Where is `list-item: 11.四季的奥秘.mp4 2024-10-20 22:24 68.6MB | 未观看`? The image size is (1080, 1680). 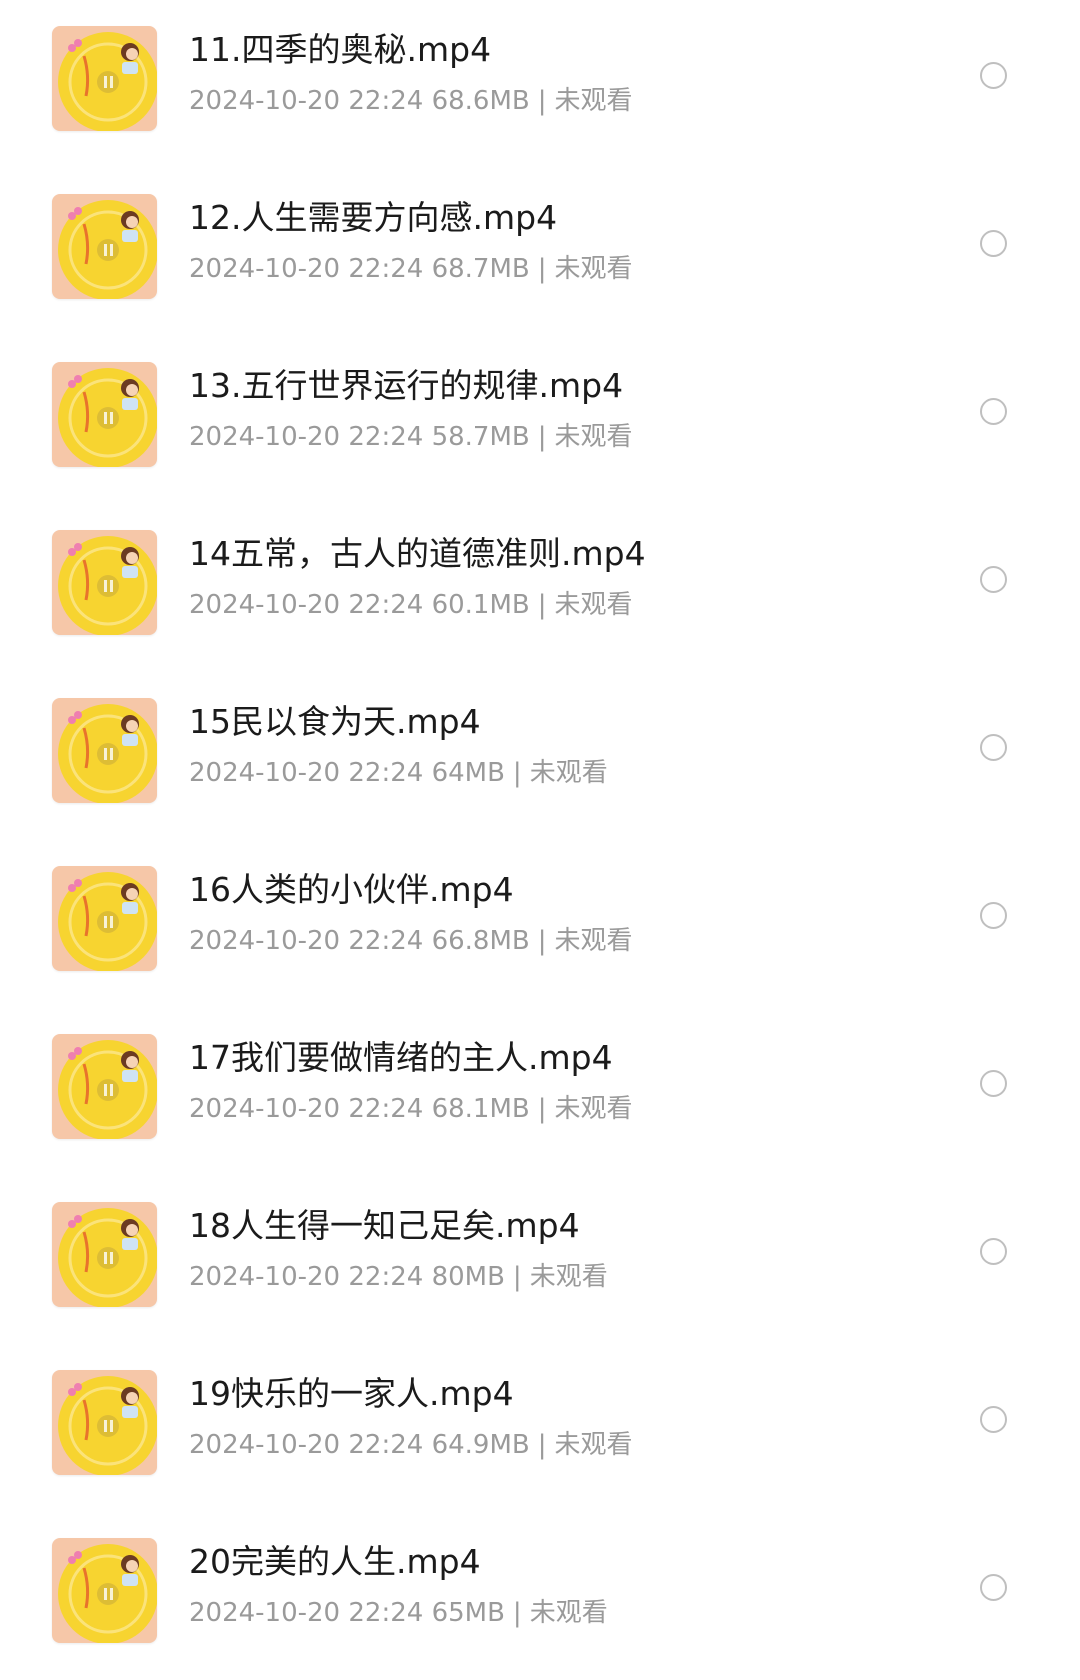 list-item: 11.四季的奥秘.mp4 2024-10-20 22:24 68.6MB | 未观看 is located at coordinates (540, 84).